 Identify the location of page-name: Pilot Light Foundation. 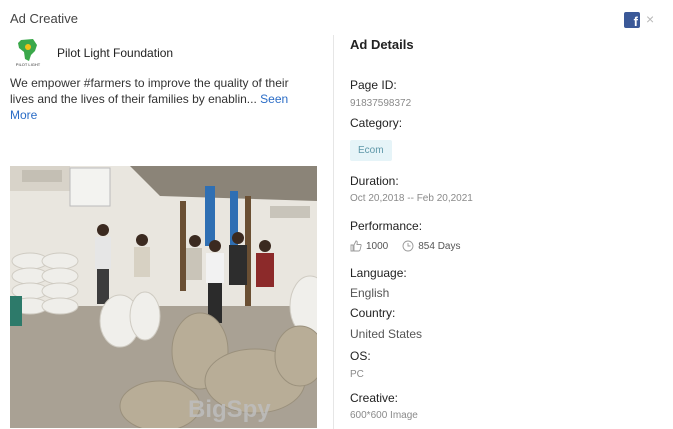
(115, 53).